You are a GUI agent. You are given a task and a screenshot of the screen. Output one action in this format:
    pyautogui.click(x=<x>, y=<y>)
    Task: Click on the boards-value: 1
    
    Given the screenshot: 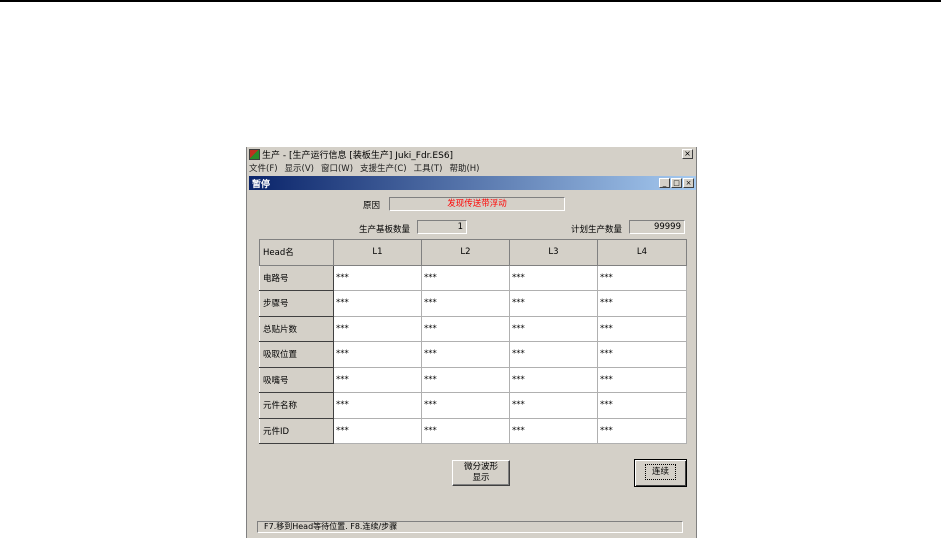 What is the action you would take?
    pyautogui.click(x=442, y=227)
    